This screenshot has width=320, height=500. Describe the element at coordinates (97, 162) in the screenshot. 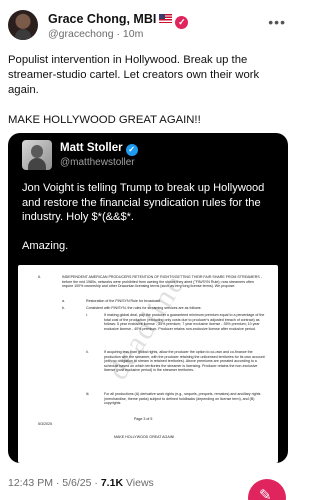

I see `quoted-author-handle: @matthewstoller` at that location.